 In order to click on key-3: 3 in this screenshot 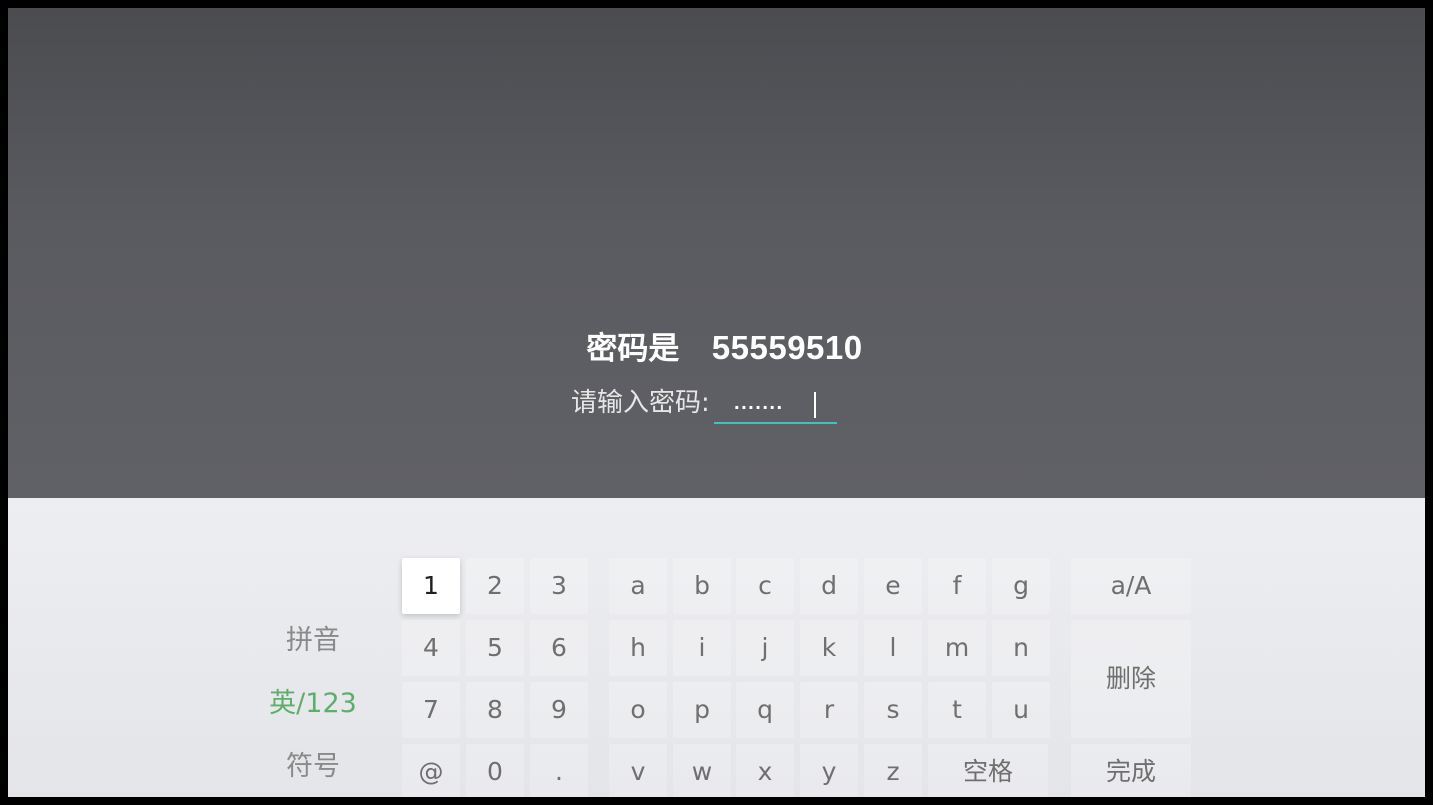, I will do `click(559, 586)`.